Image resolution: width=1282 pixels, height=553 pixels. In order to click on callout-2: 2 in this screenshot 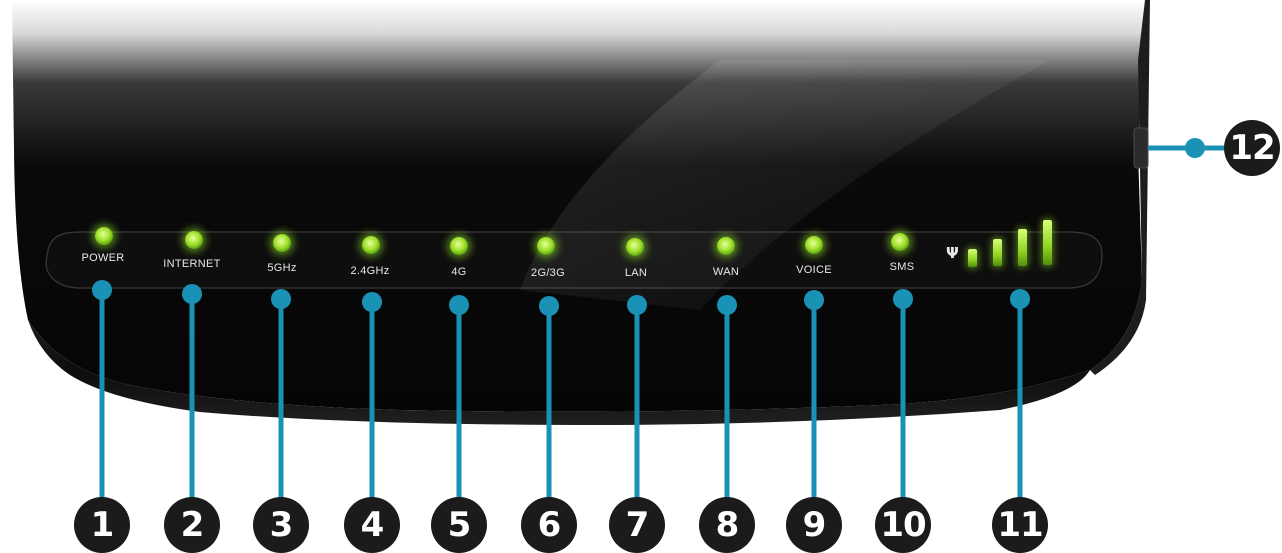, I will do `click(192, 525)`.